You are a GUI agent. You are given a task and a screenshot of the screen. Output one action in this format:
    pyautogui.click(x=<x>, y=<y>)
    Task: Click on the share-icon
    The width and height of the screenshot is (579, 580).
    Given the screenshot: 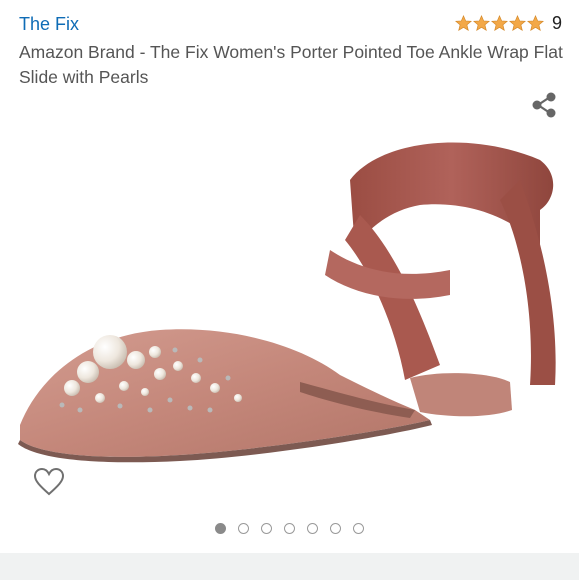 What is the action you would take?
    pyautogui.click(x=544, y=105)
    